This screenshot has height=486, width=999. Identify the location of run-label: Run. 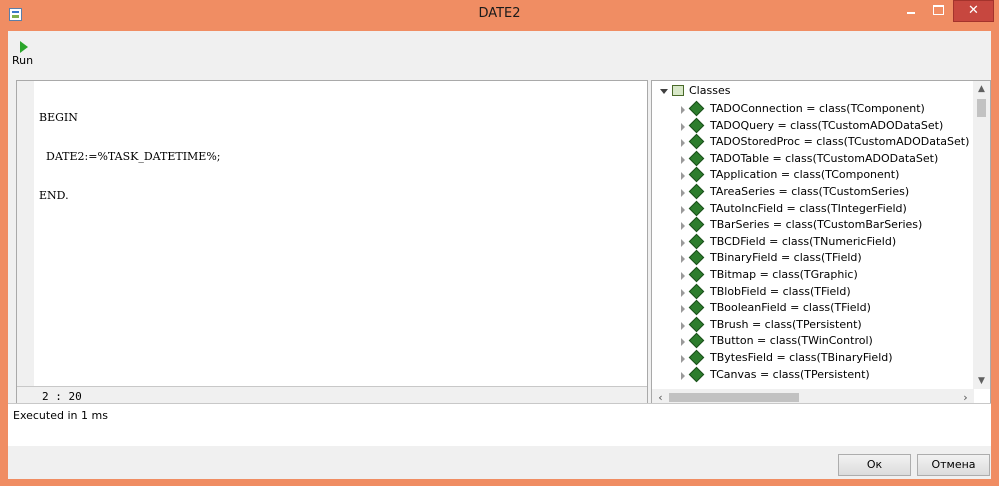
(23, 60).